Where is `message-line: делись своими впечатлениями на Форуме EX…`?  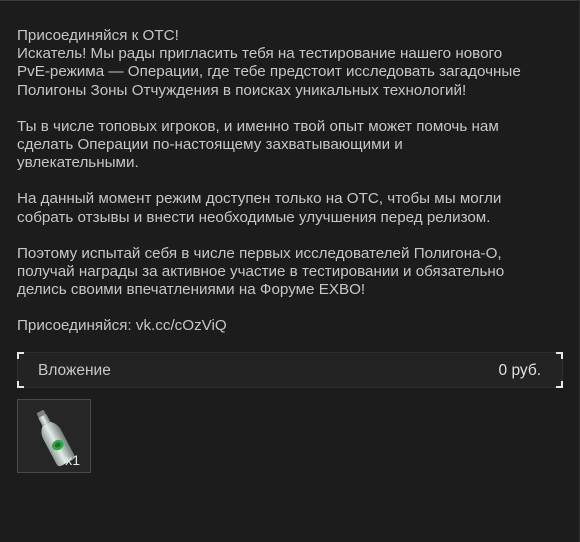 message-line: делись своими впечатлениями на Форуме EX… is located at coordinates (191, 290).